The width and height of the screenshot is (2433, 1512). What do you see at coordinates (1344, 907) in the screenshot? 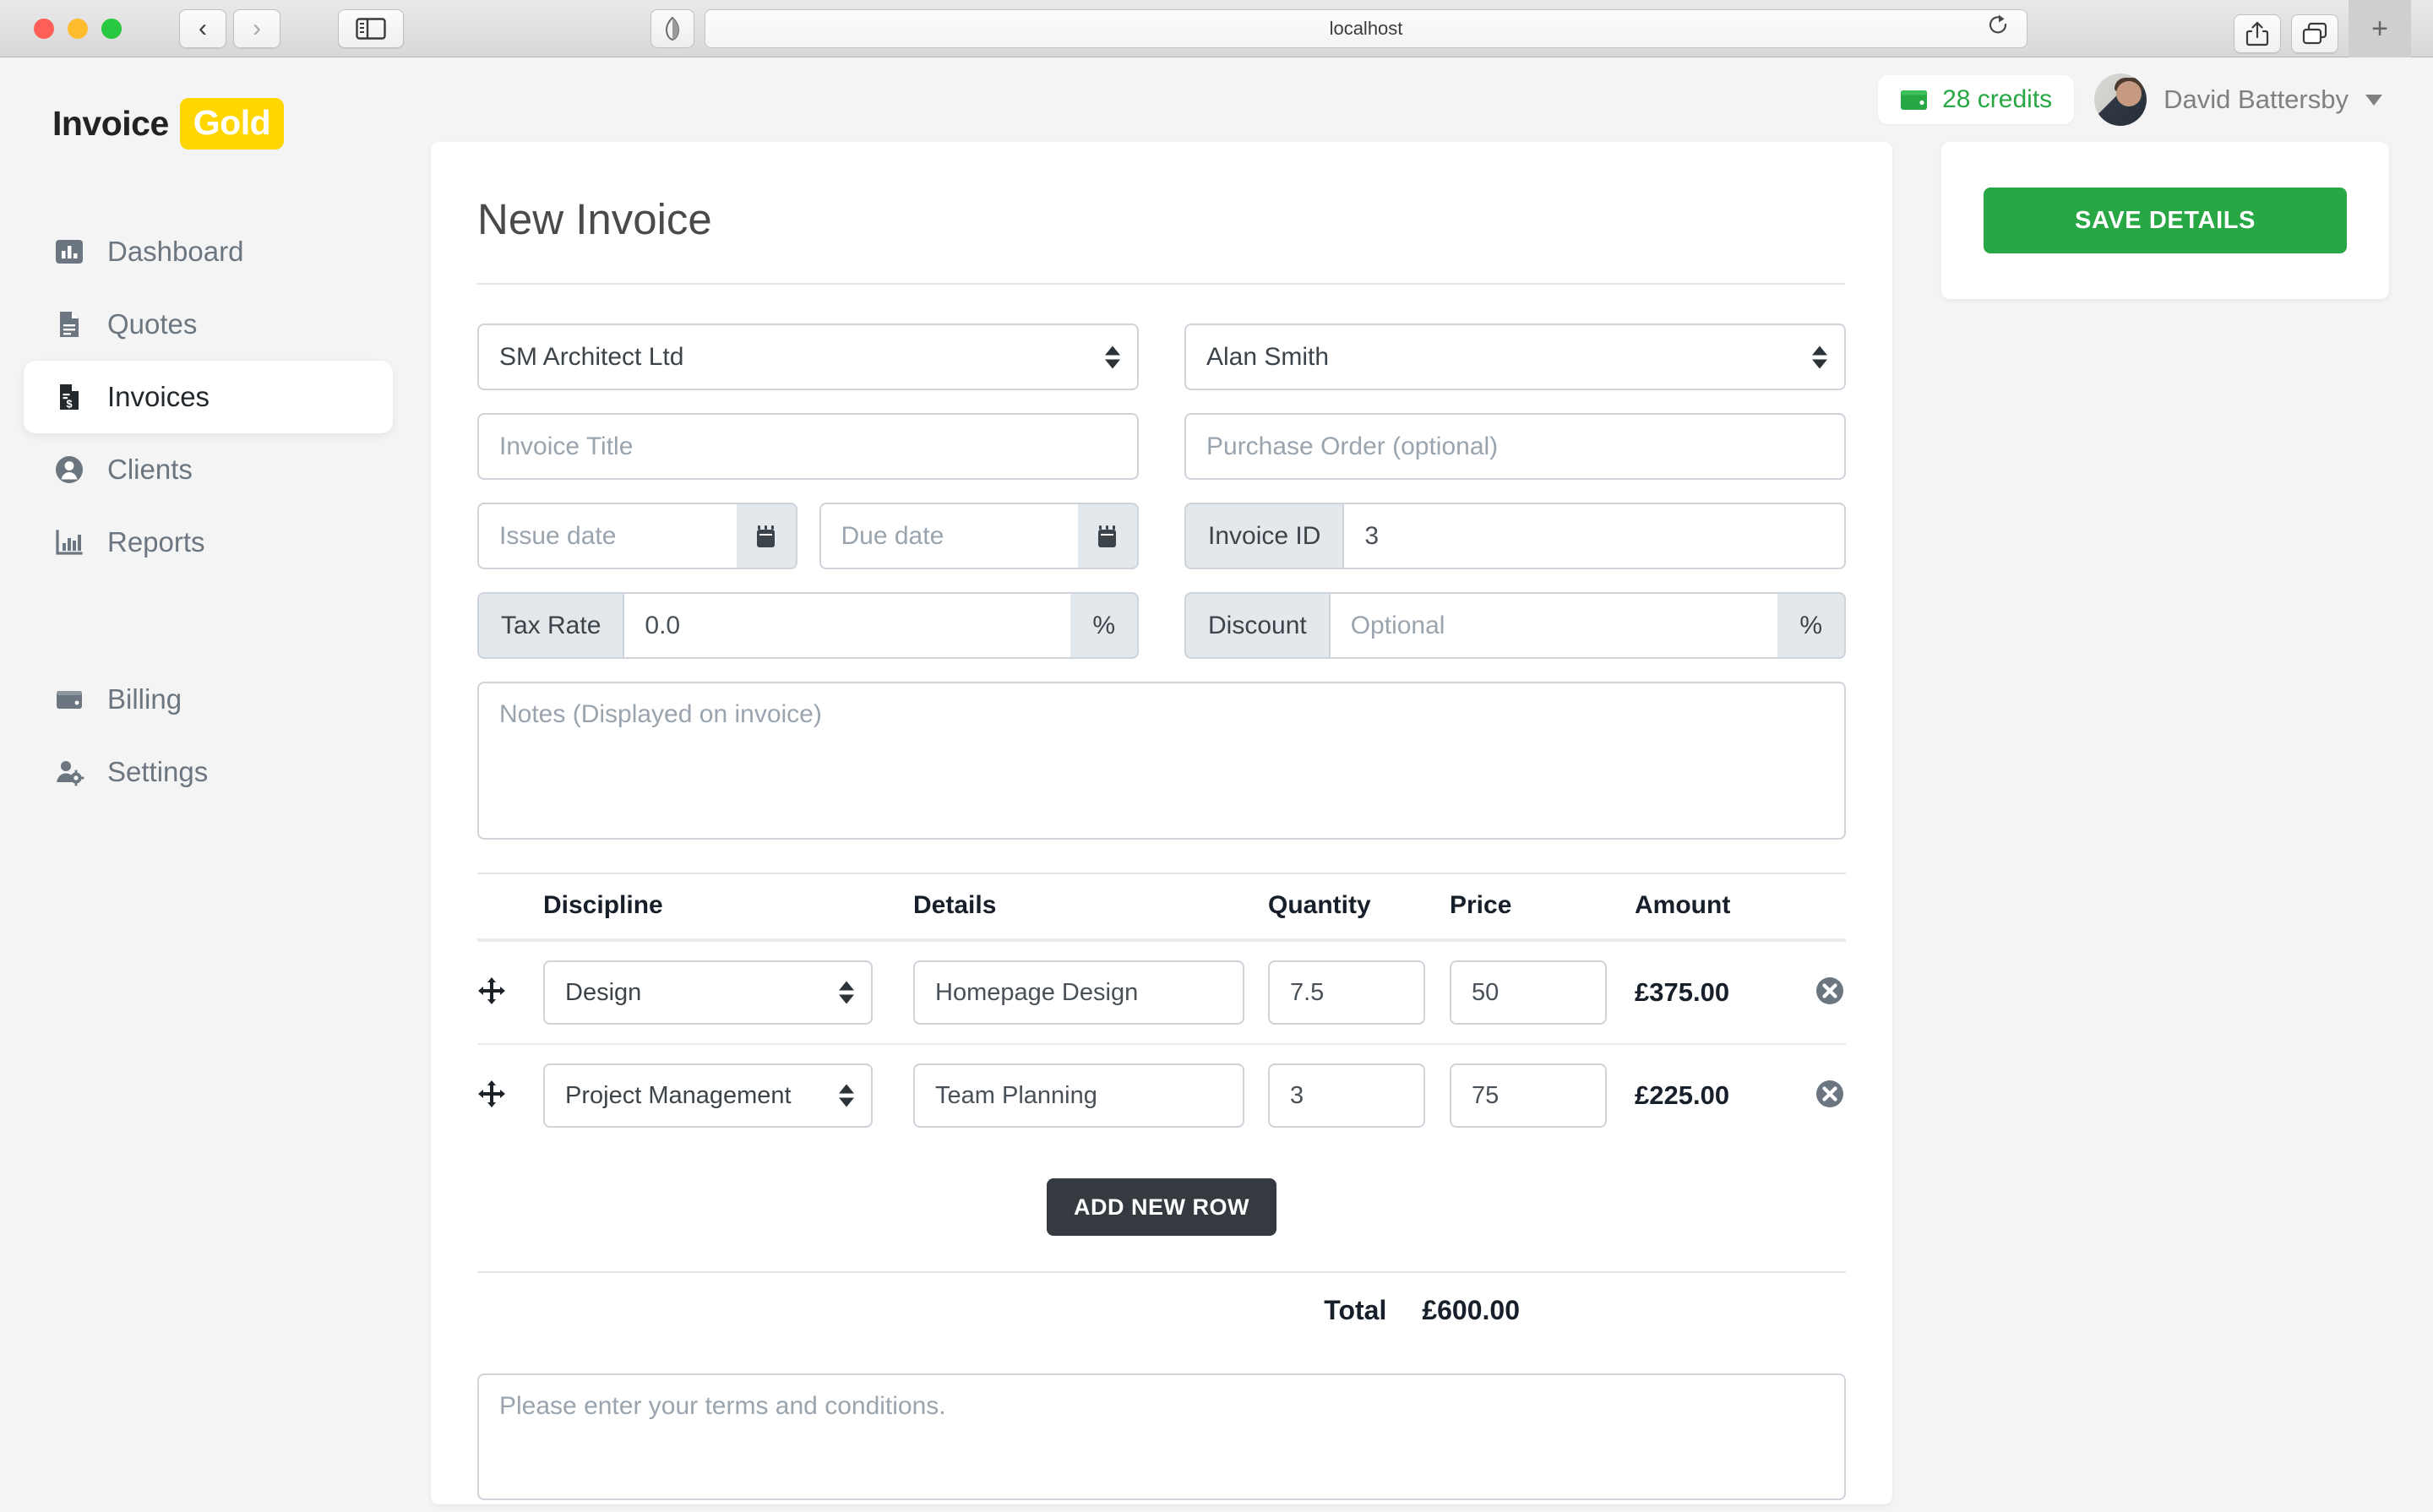
I see `header-quantity: Quantity` at bounding box center [1344, 907].